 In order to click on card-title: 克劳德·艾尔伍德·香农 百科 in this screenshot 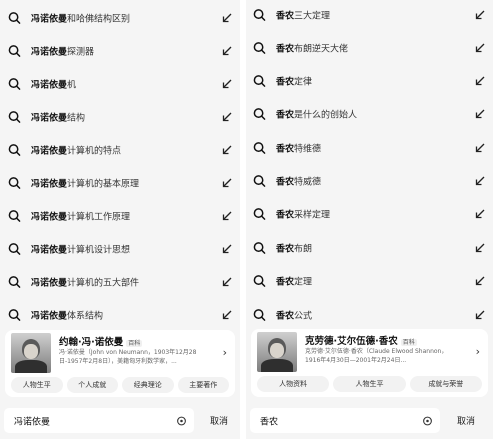, I will do `click(361, 341)`.